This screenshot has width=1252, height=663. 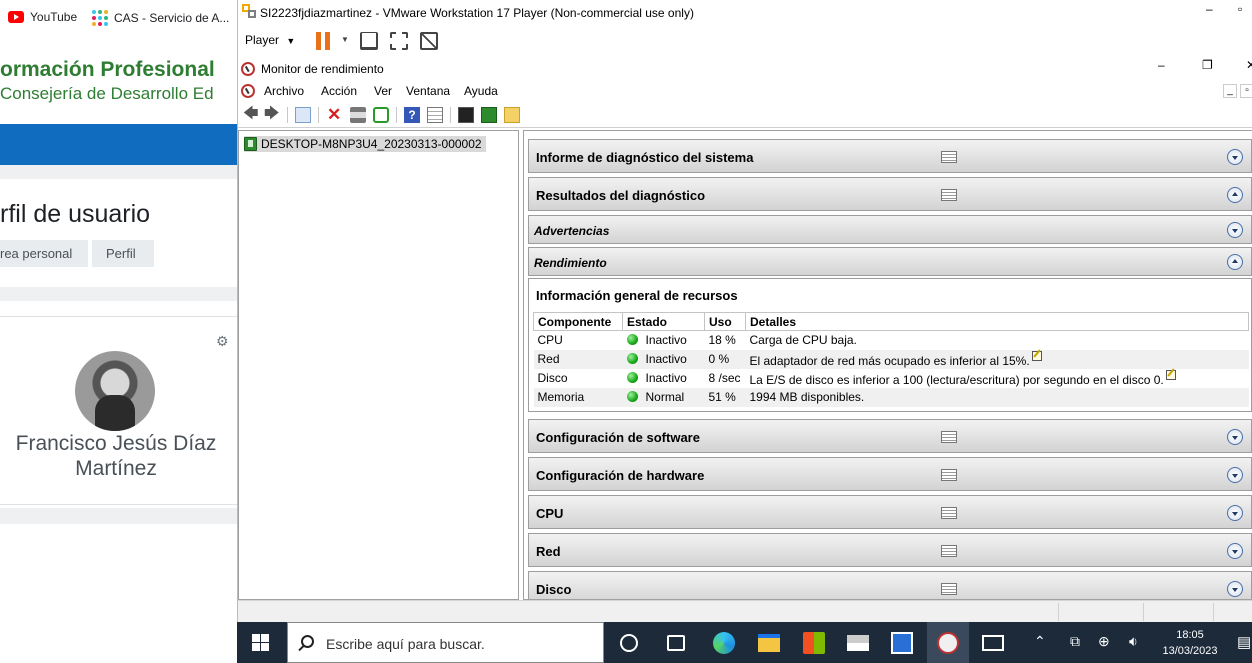 What do you see at coordinates (550, 513) in the screenshot?
I see `section-title: CPU` at bounding box center [550, 513].